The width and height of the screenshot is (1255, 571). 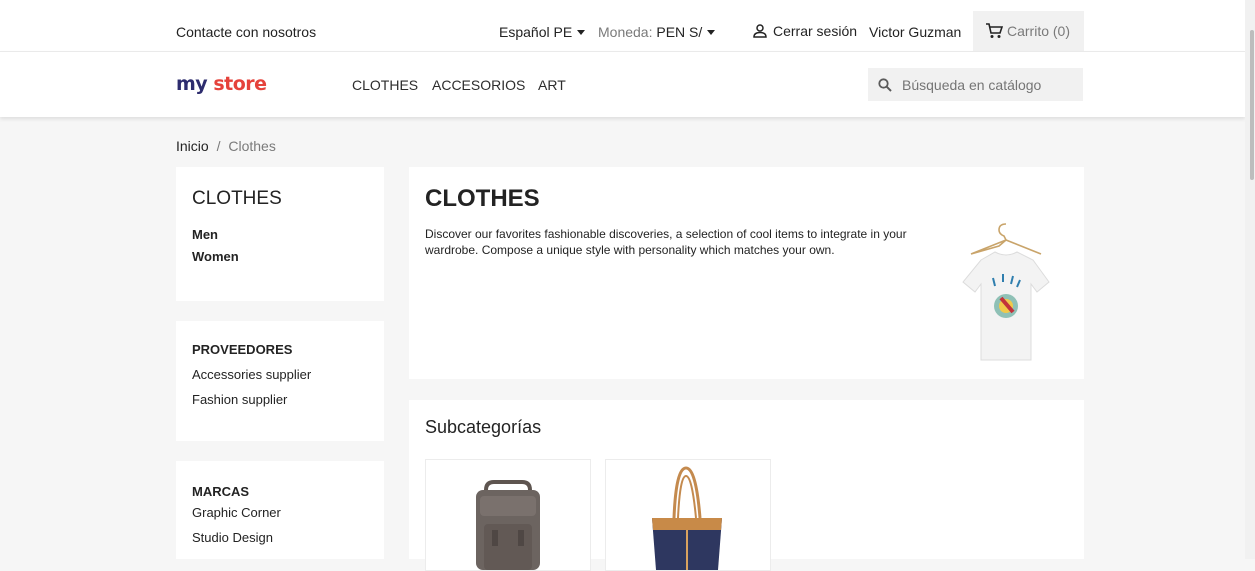 I want to click on search-box, so click(x=975, y=84).